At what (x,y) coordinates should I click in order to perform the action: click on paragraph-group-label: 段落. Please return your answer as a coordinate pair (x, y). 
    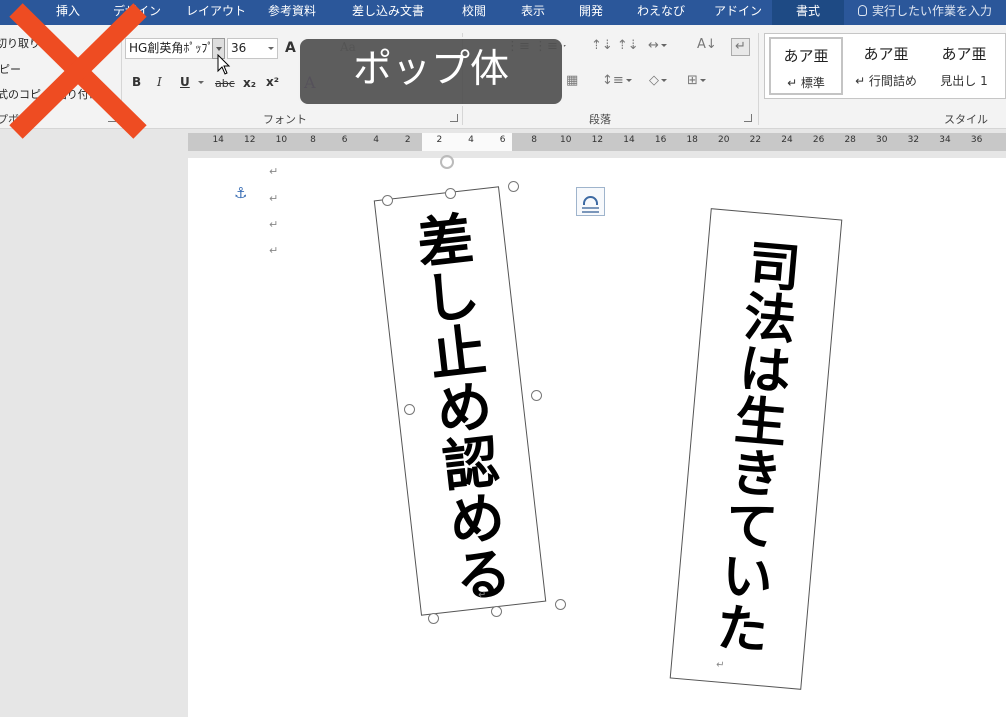
    Looking at the image, I should click on (600, 119).